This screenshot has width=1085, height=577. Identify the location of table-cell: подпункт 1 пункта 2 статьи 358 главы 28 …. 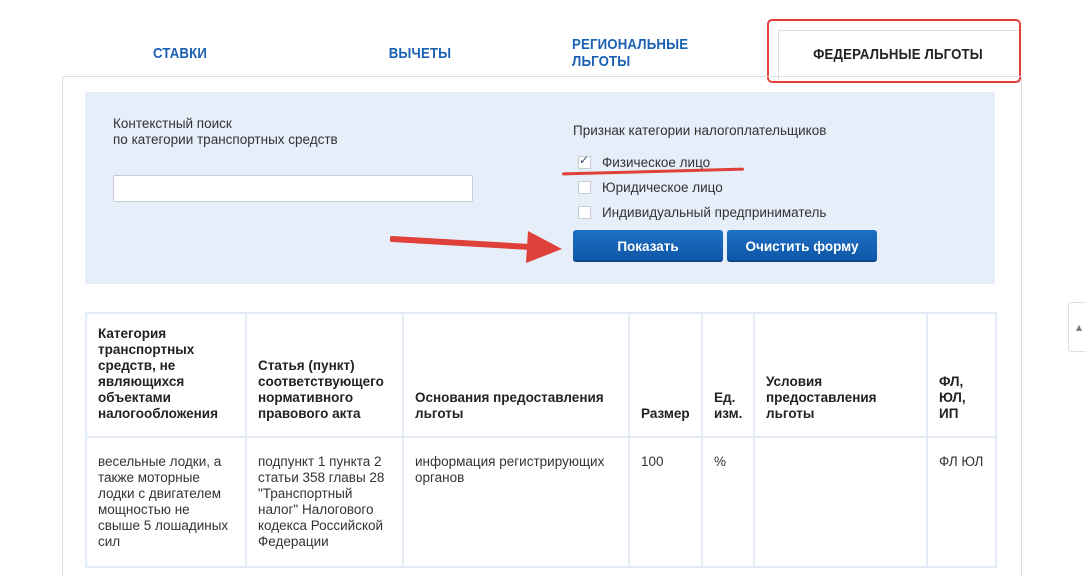
(324, 502).